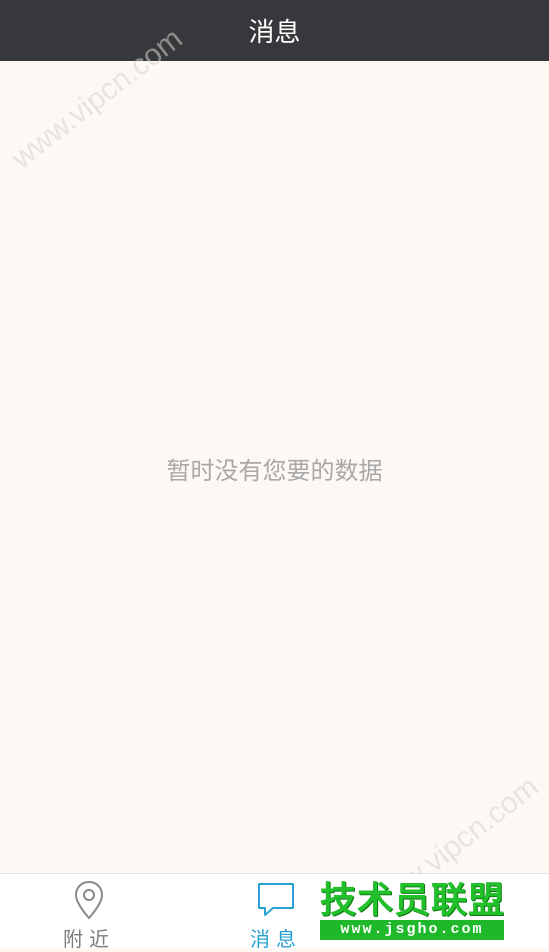 The width and height of the screenshot is (549, 952). Describe the element at coordinates (89, 939) in the screenshot. I see `tab-nearby-label: 附近` at that location.